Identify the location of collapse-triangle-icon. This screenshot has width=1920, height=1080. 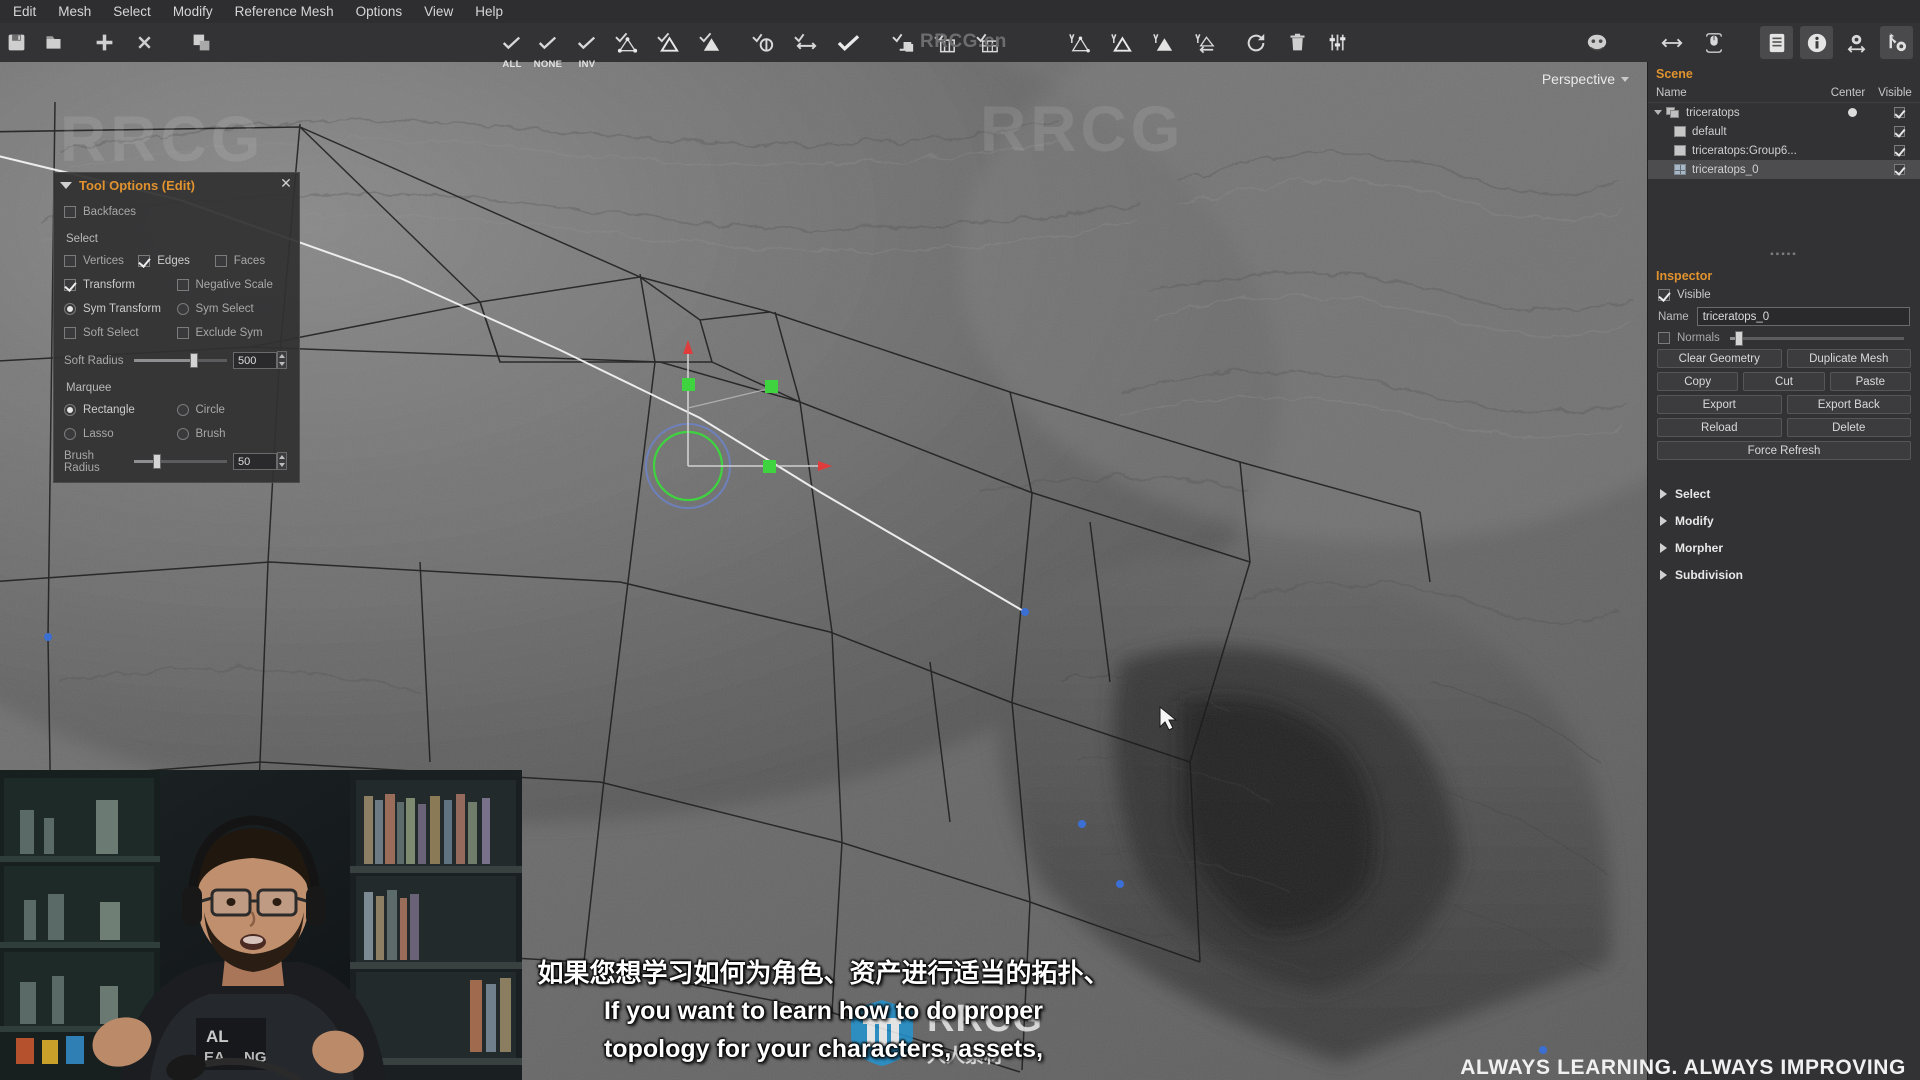
(66, 185).